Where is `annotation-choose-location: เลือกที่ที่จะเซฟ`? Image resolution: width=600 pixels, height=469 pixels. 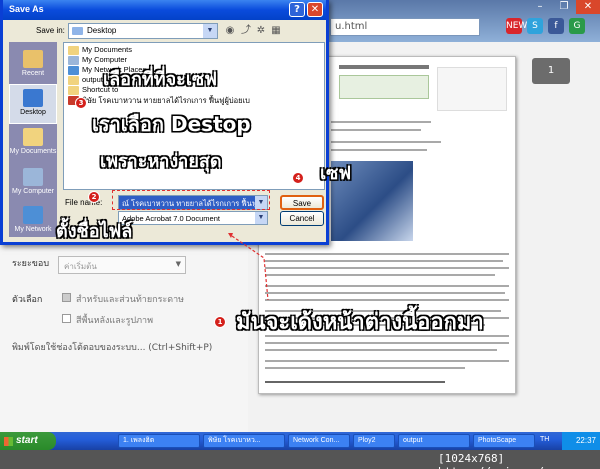
annotation-choose-location: เลือกที่ที่จะเซฟ is located at coordinates (160, 79).